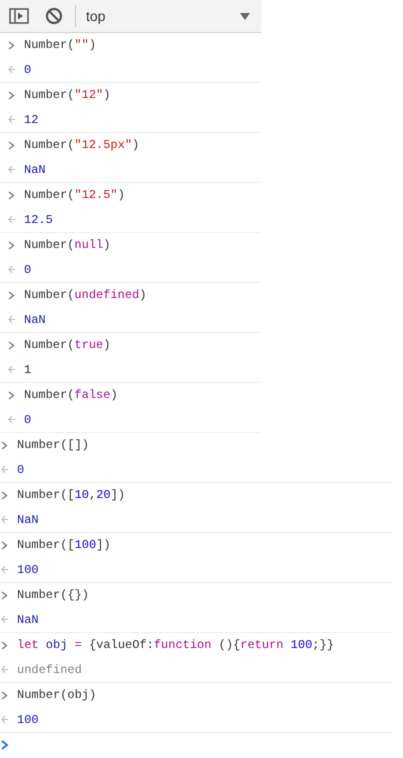 The height and width of the screenshot is (758, 403). I want to click on result-text: 1, so click(28, 369).